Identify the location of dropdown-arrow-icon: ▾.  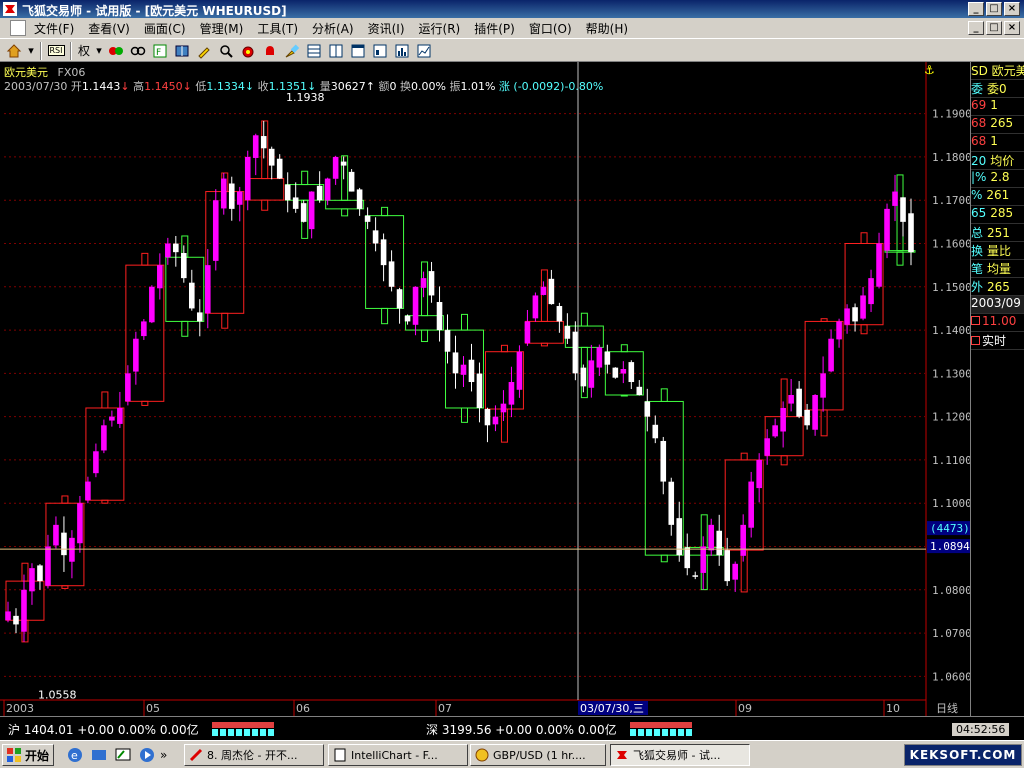
(31, 50).